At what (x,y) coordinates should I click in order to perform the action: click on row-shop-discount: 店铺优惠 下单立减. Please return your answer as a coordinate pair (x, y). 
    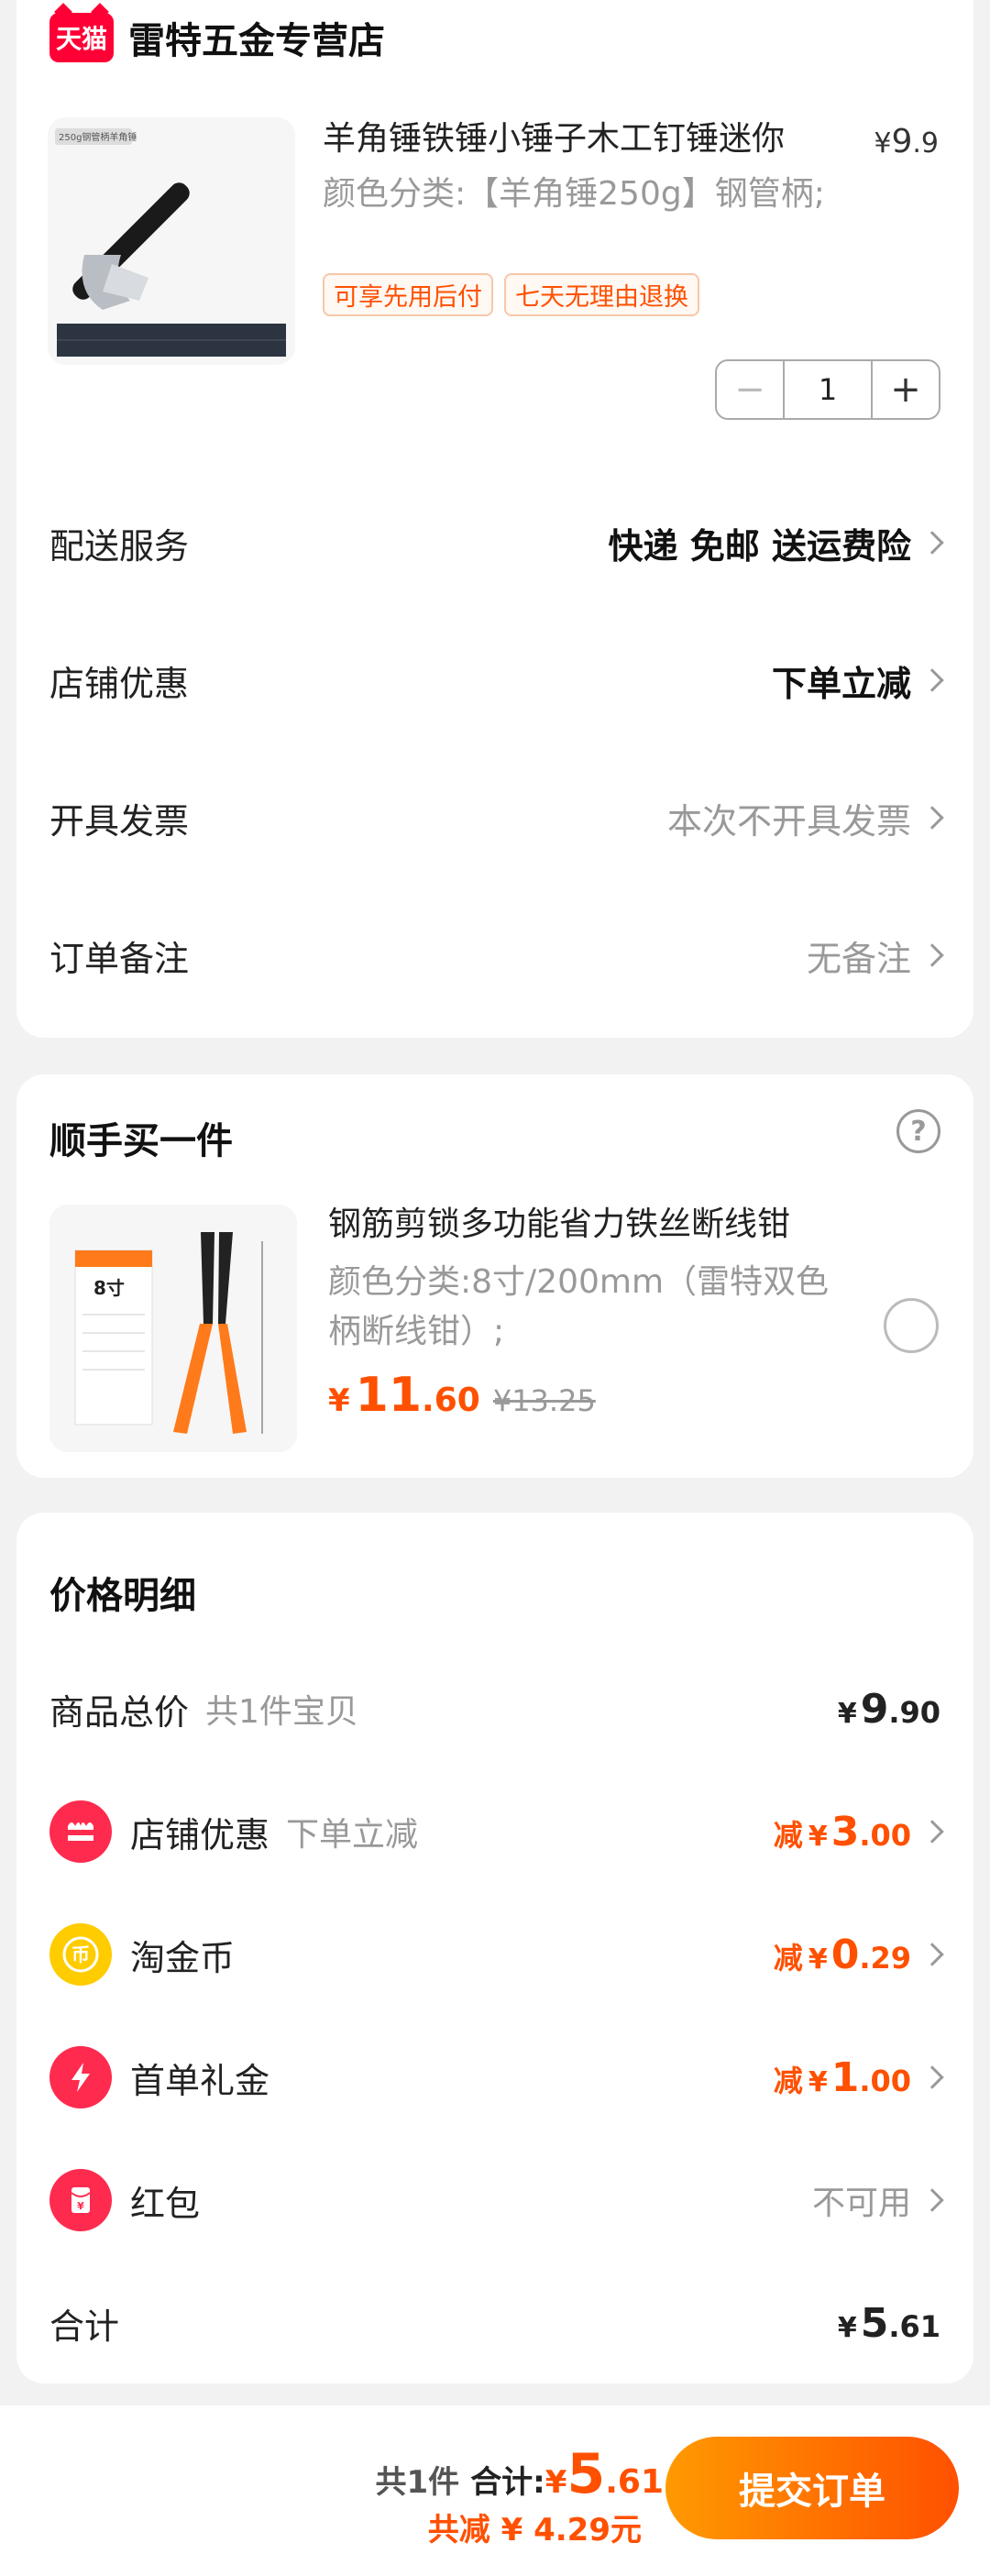
    Looking at the image, I should click on (497, 680).